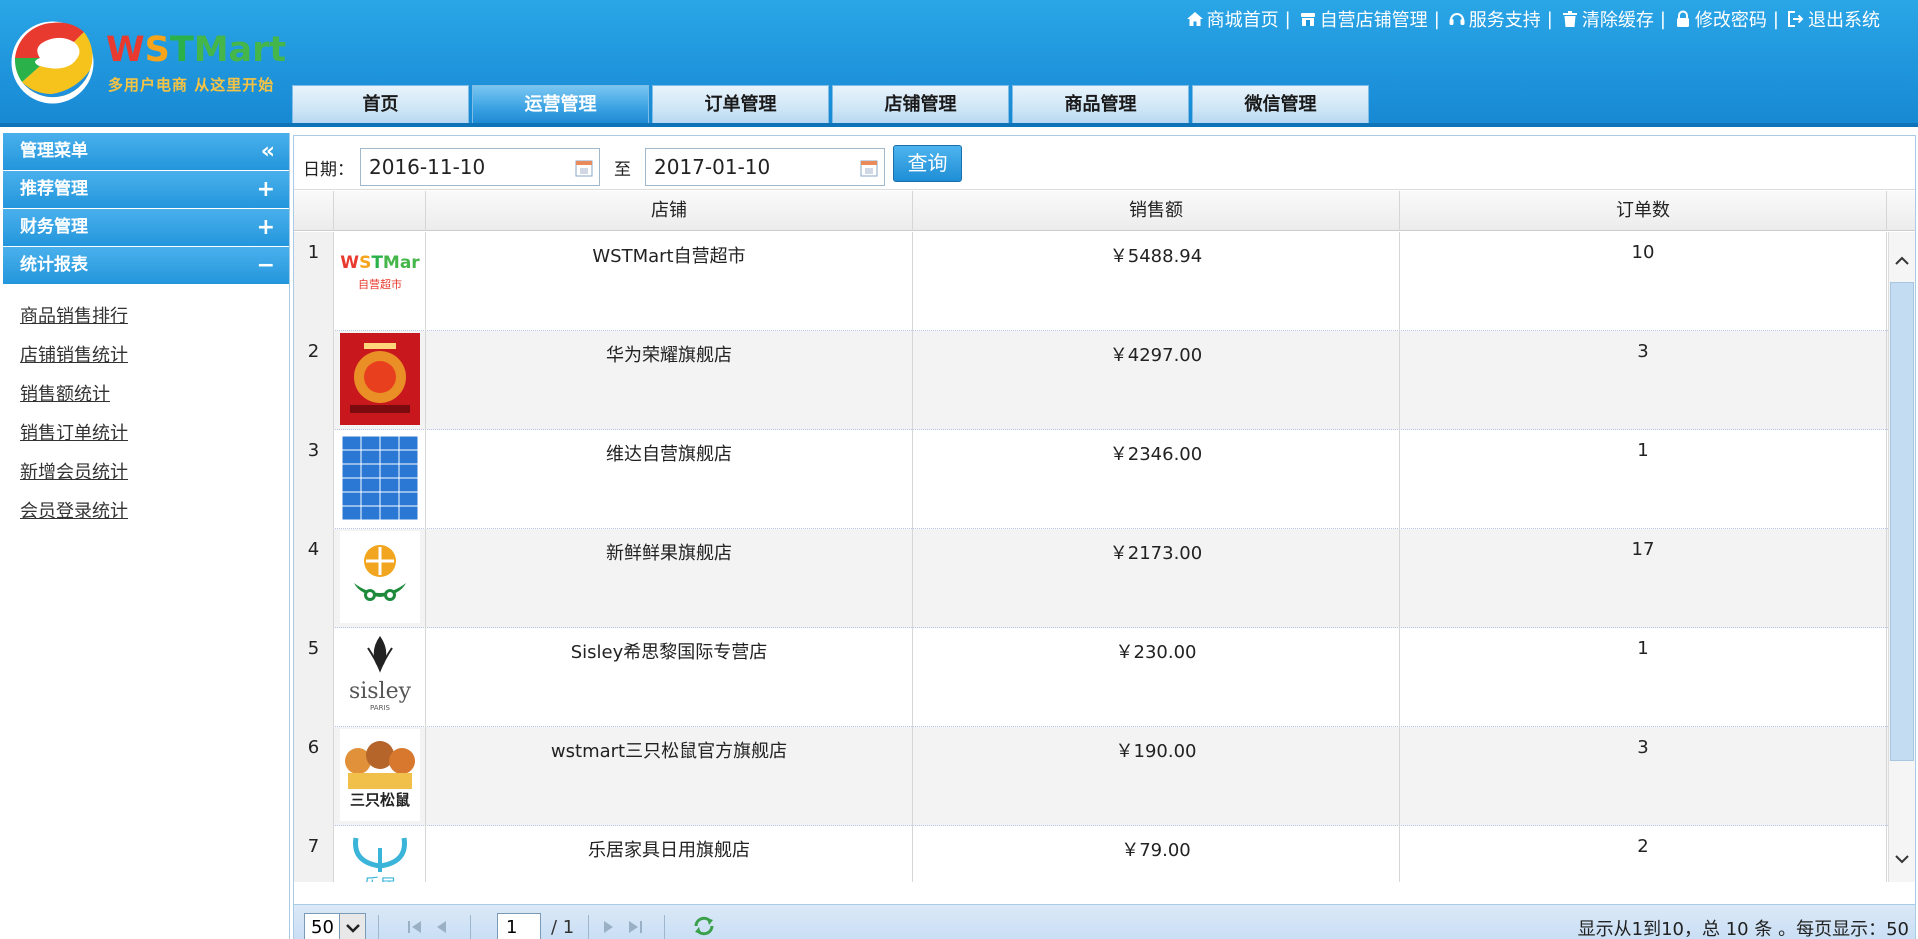  I want to click on sales-amount: ￥4297.00, so click(1156, 380).